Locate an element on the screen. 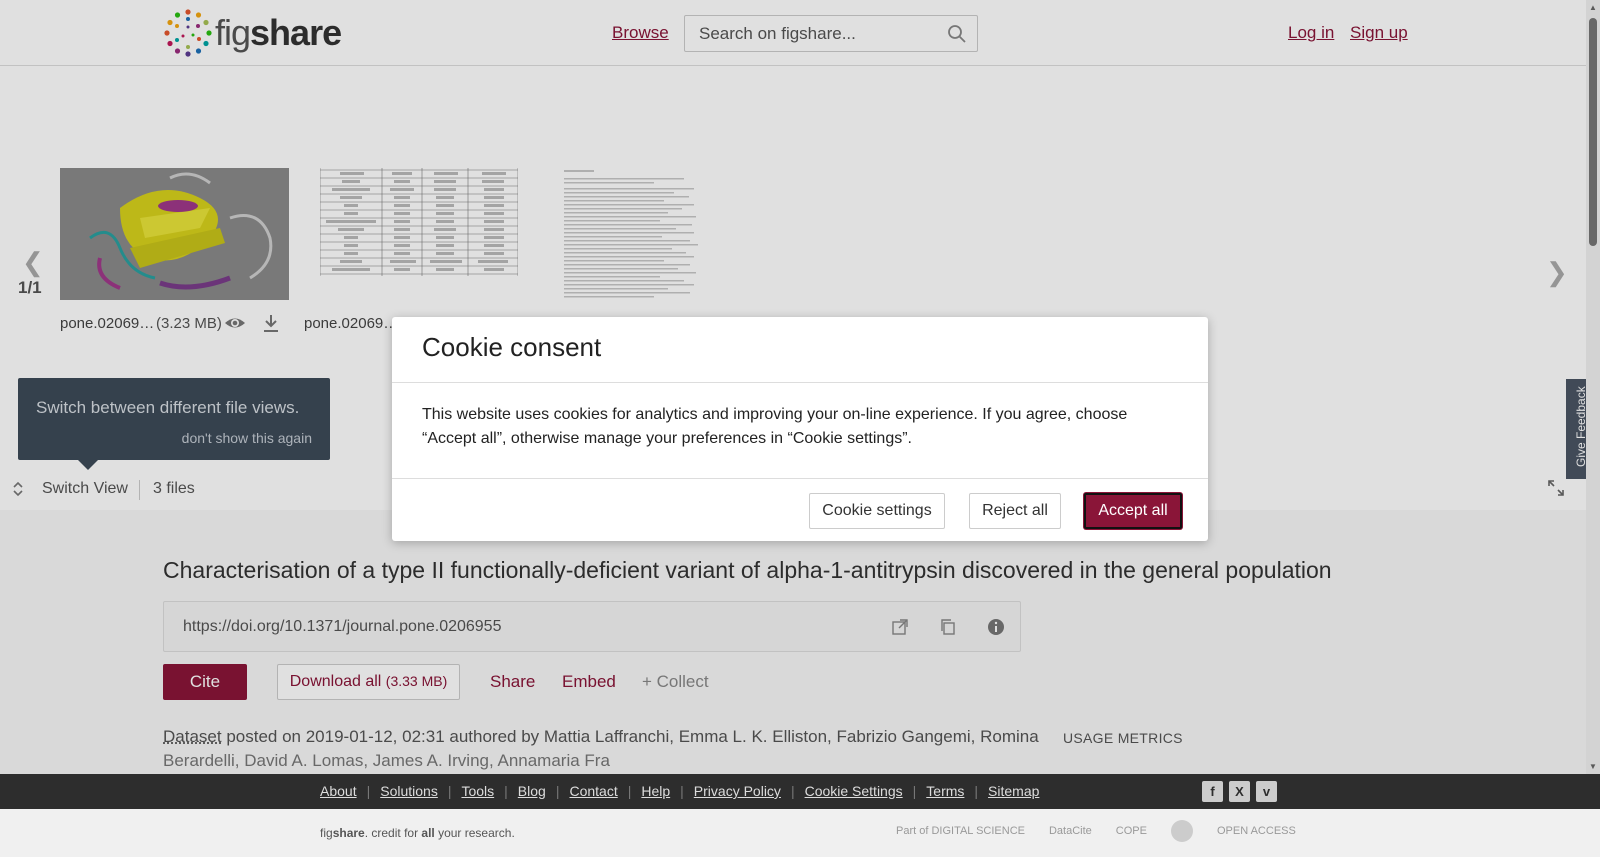 The width and height of the screenshot is (1600, 857). dialog-footer: Cookie settings Reject all Accept all is located at coordinates (800, 509).